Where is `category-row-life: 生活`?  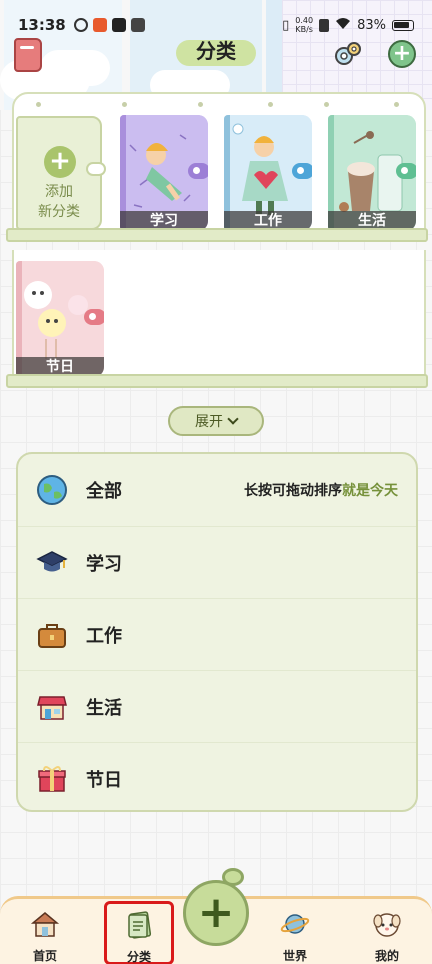
category-row-life: 生活 is located at coordinates (217, 706).